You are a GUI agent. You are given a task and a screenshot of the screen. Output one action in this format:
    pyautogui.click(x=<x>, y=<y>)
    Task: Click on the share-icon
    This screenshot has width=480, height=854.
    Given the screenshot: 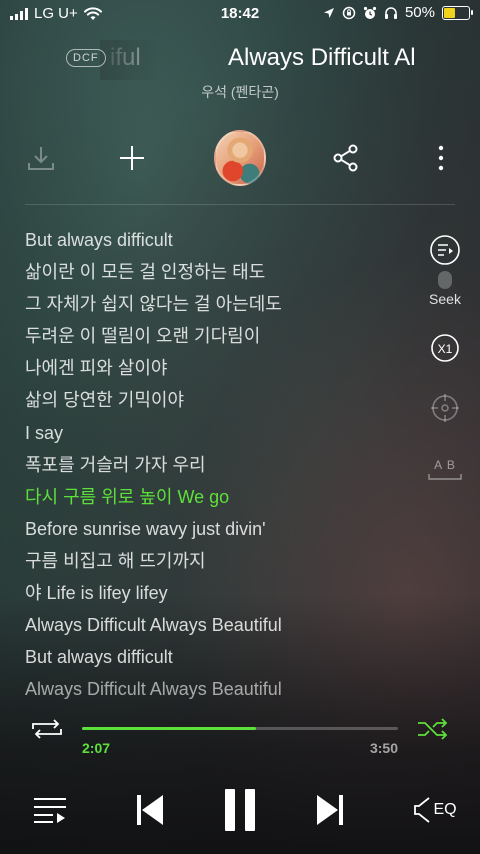 What is the action you would take?
    pyautogui.click(x=345, y=158)
    